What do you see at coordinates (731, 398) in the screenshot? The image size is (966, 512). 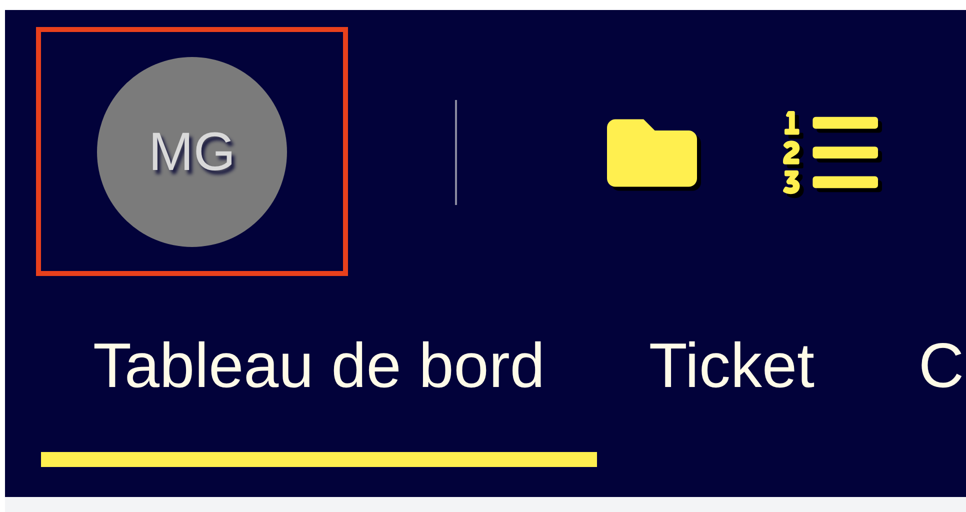 I see `nav-tab: Ticket` at bounding box center [731, 398].